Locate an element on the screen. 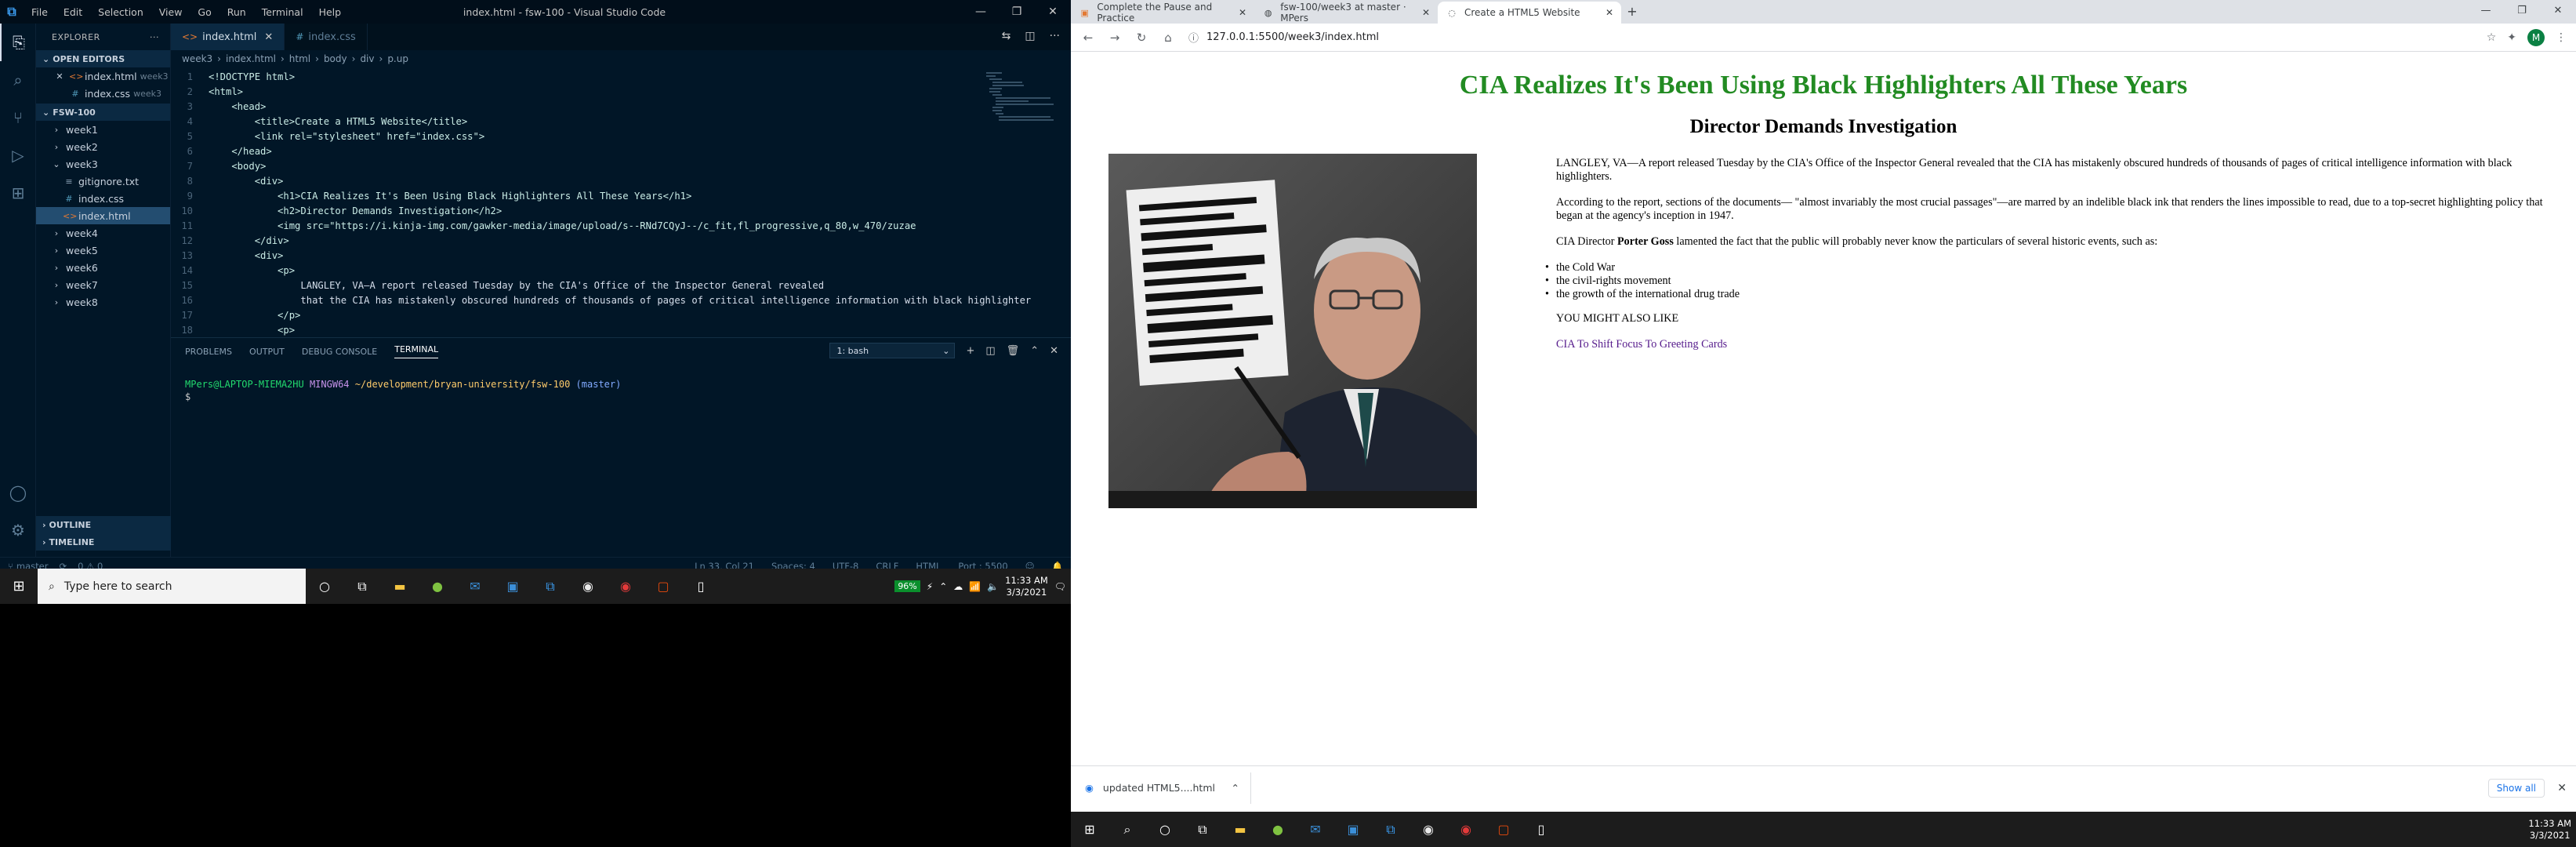  chrome-menu-icon: ⋮ is located at coordinates (2561, 37).